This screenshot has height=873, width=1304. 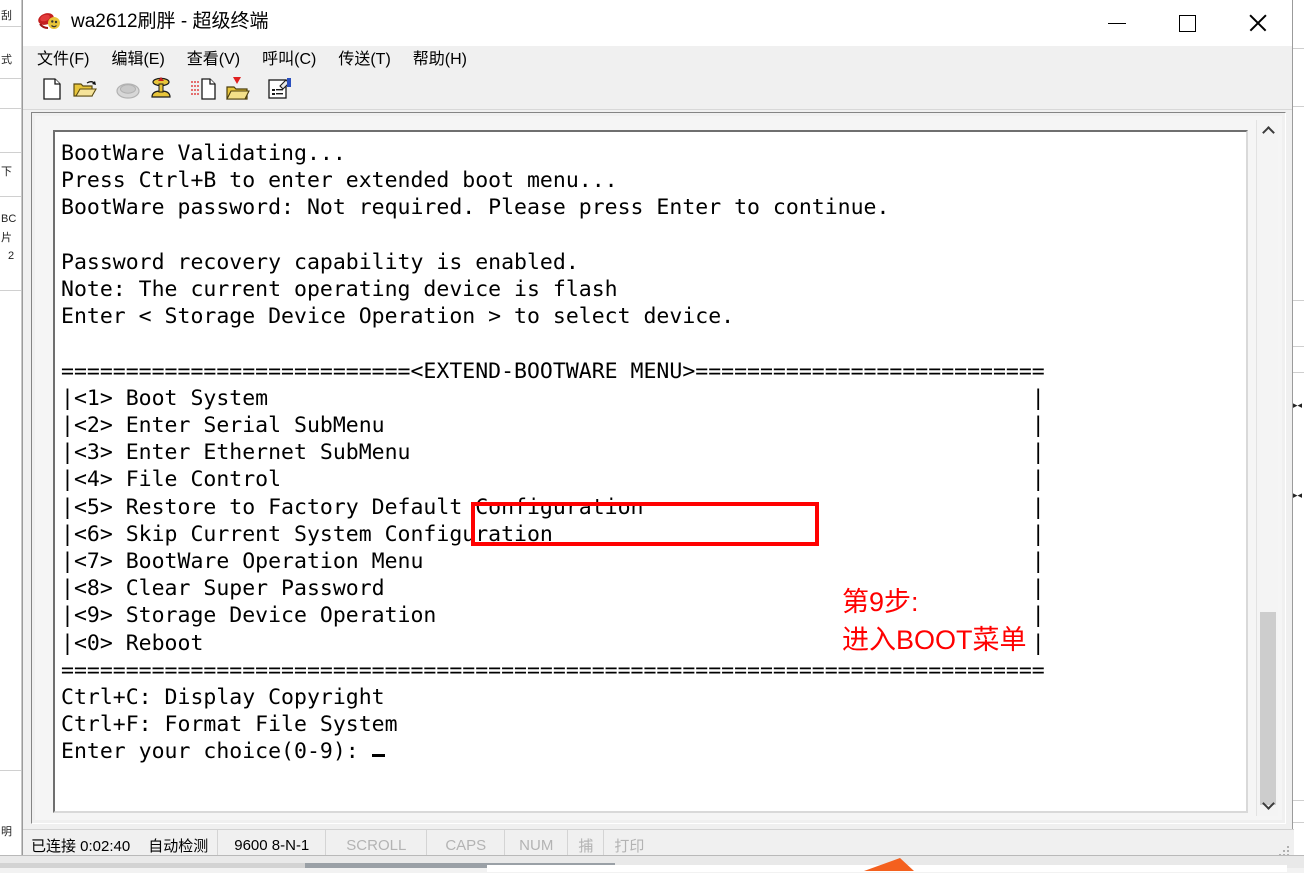 I want to click on open-connection-button, so click(x=85, y=92).